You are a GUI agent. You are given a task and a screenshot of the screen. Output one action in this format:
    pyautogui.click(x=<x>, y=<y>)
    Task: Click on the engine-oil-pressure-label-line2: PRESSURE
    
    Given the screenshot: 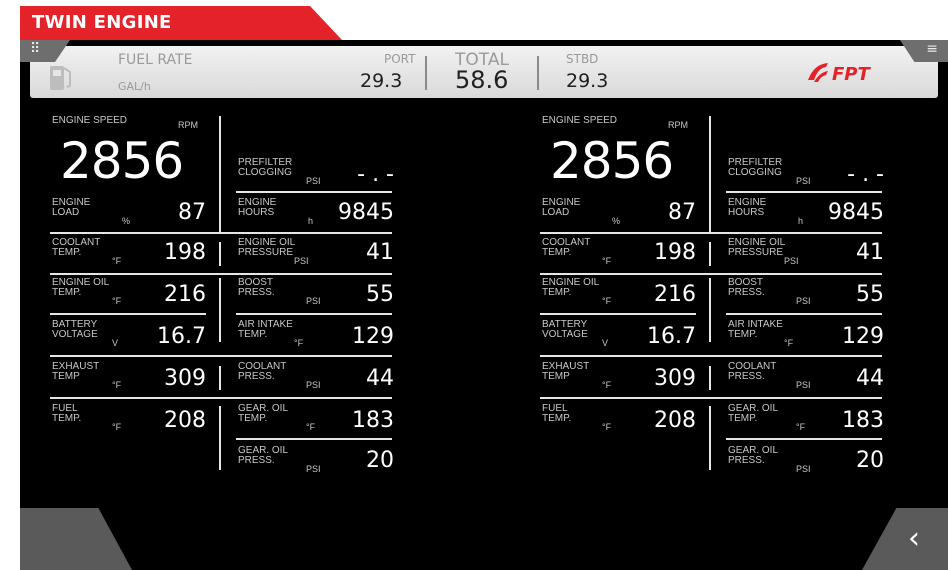 What is the action you would take?
    pyautogui.click(x=756, y=252)
    